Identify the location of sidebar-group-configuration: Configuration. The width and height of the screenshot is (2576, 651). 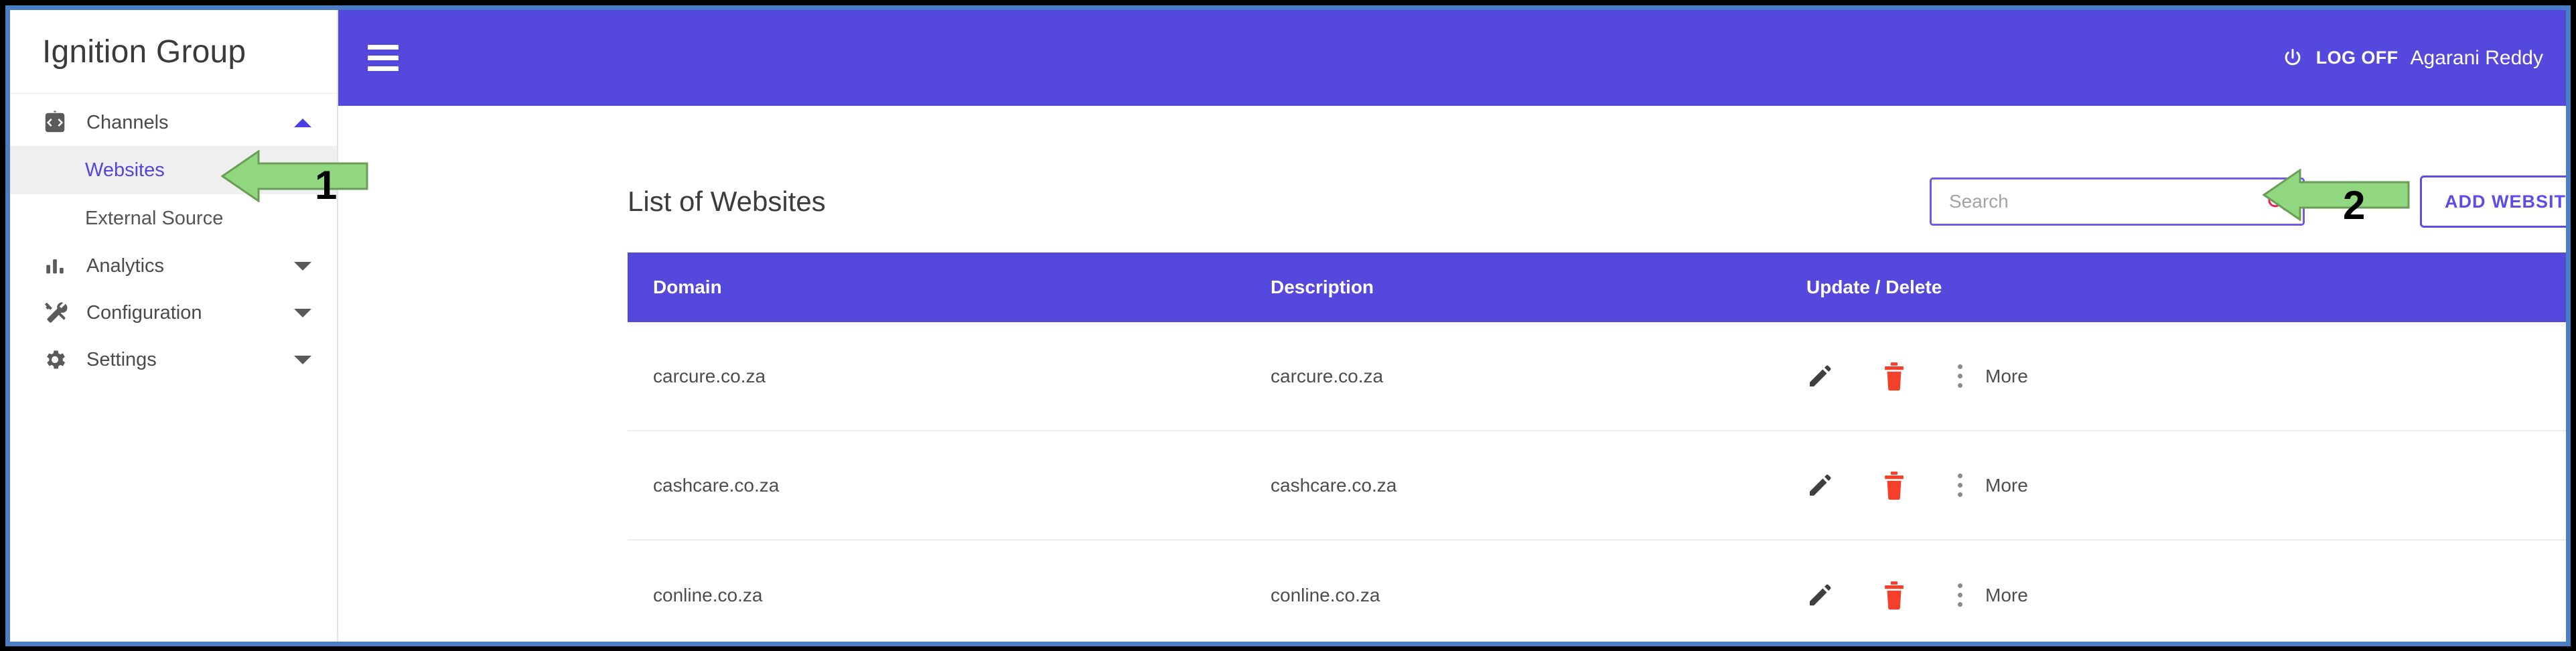
(173, 312).